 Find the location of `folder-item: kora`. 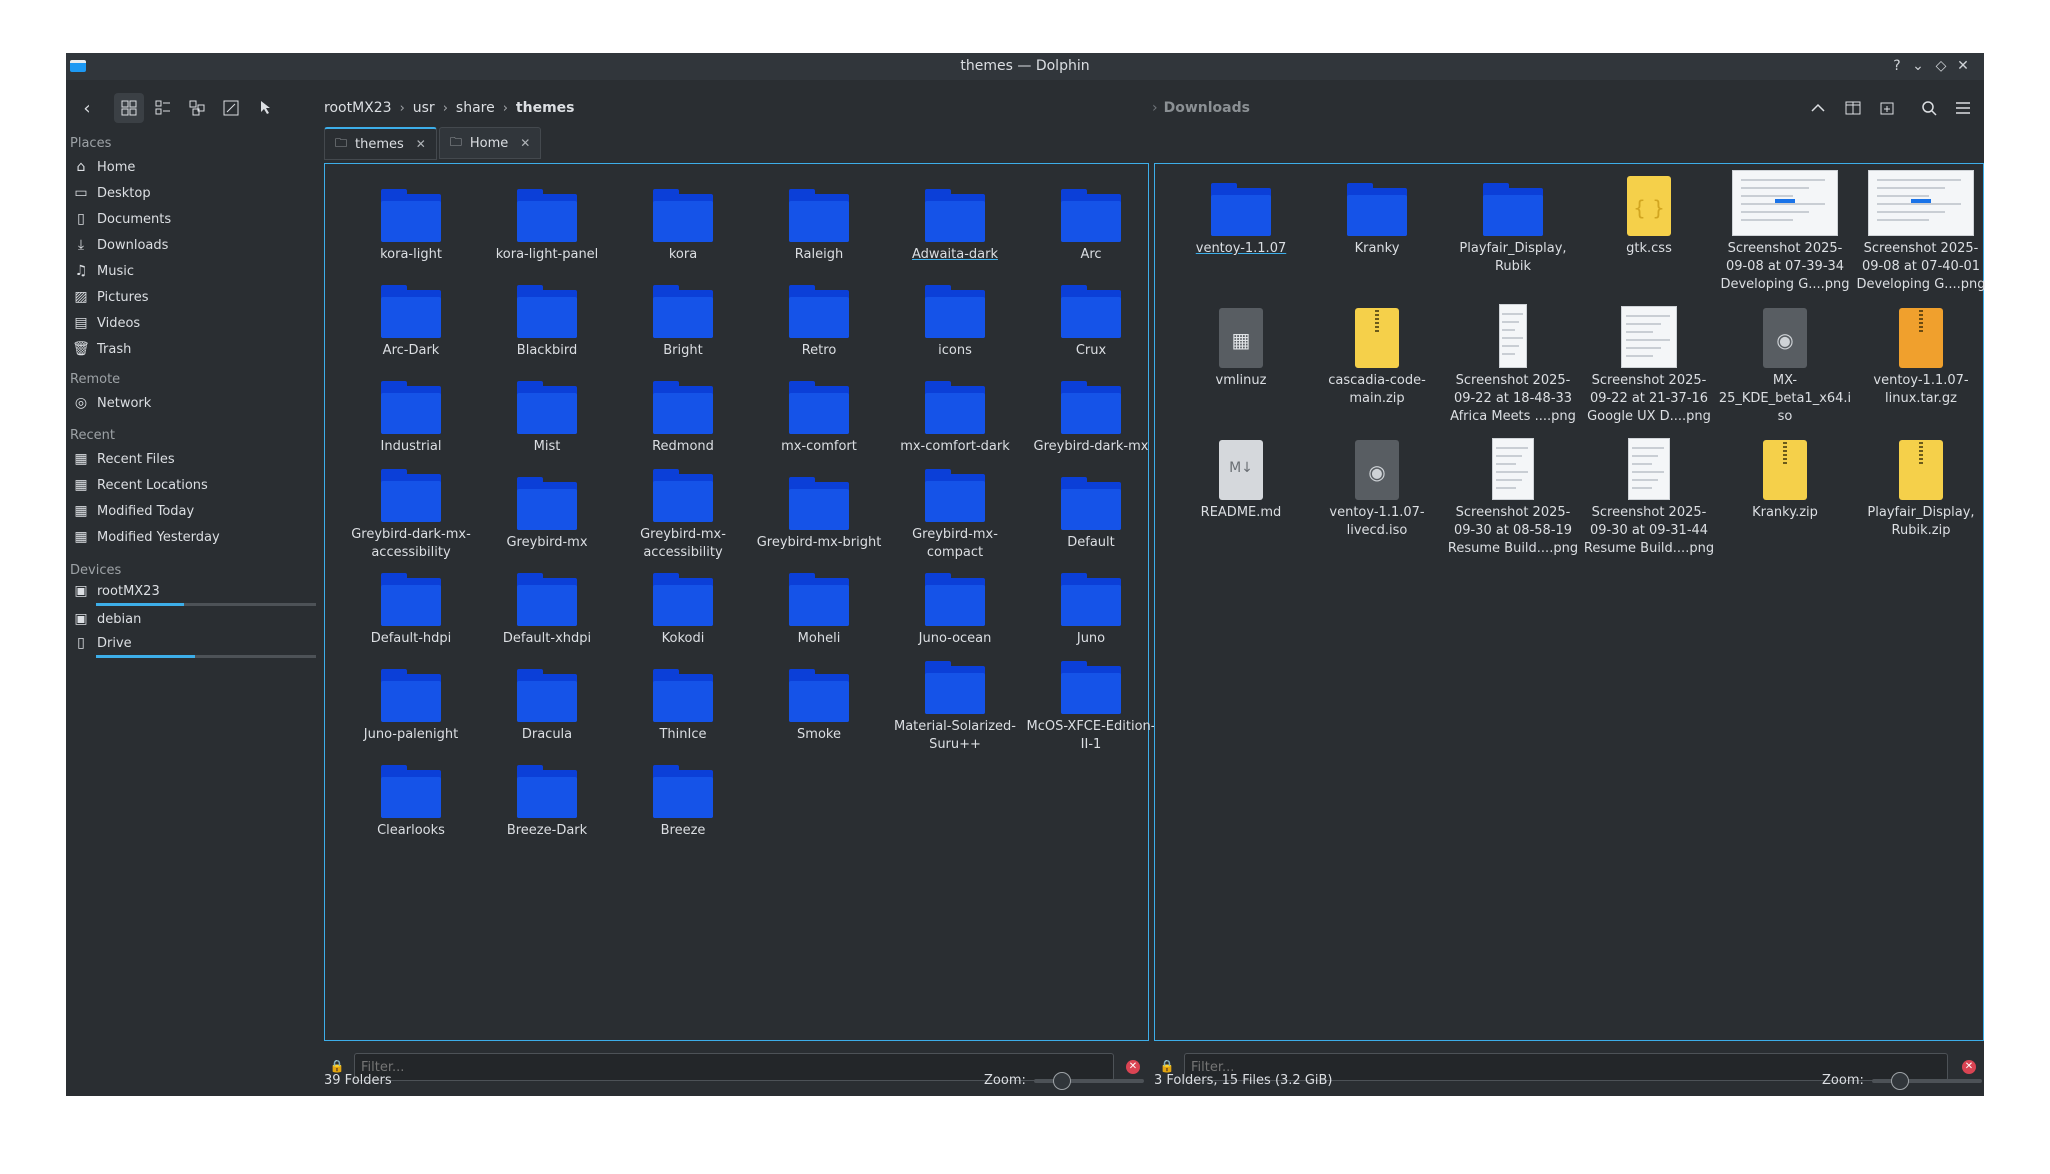

folder-item: kora is located at coordinates (683, 226).